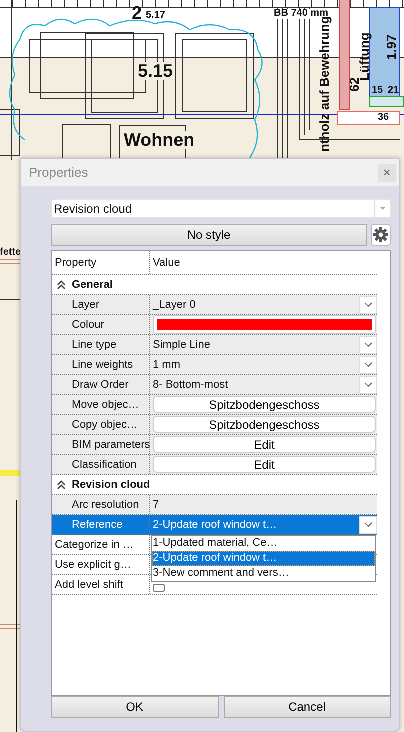 This screenshot has height=732, width=404. Describe the element at coordinates (166, 262) in the screenshot. I see `column-header: Value` at that location.